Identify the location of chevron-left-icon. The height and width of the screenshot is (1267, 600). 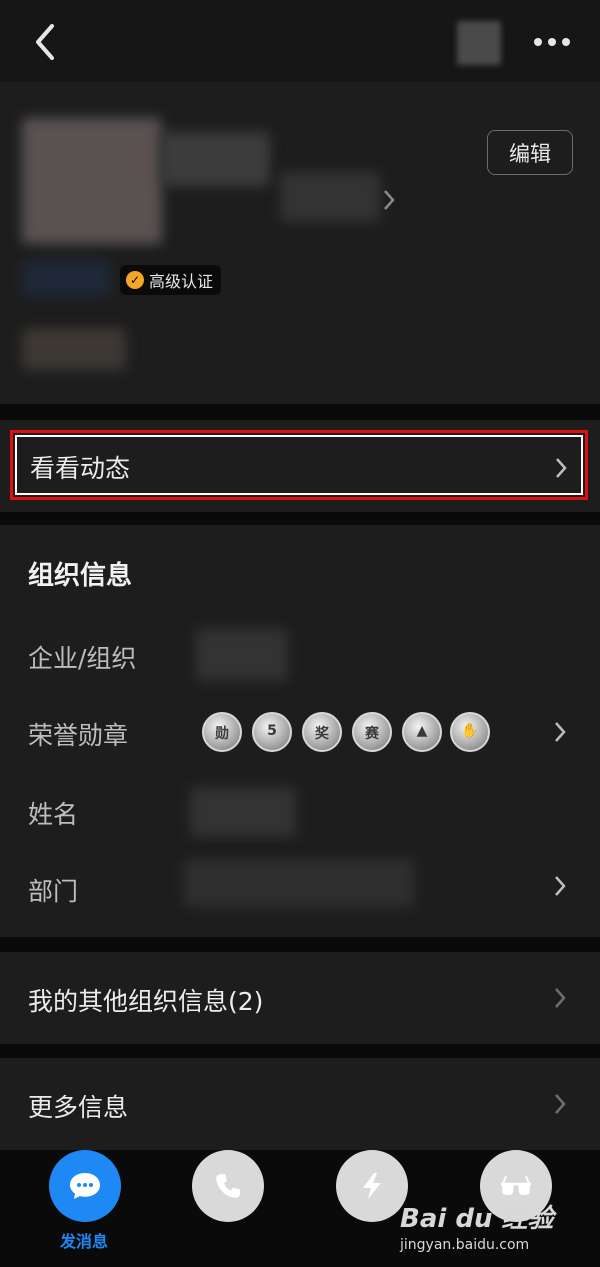
(45, 42).